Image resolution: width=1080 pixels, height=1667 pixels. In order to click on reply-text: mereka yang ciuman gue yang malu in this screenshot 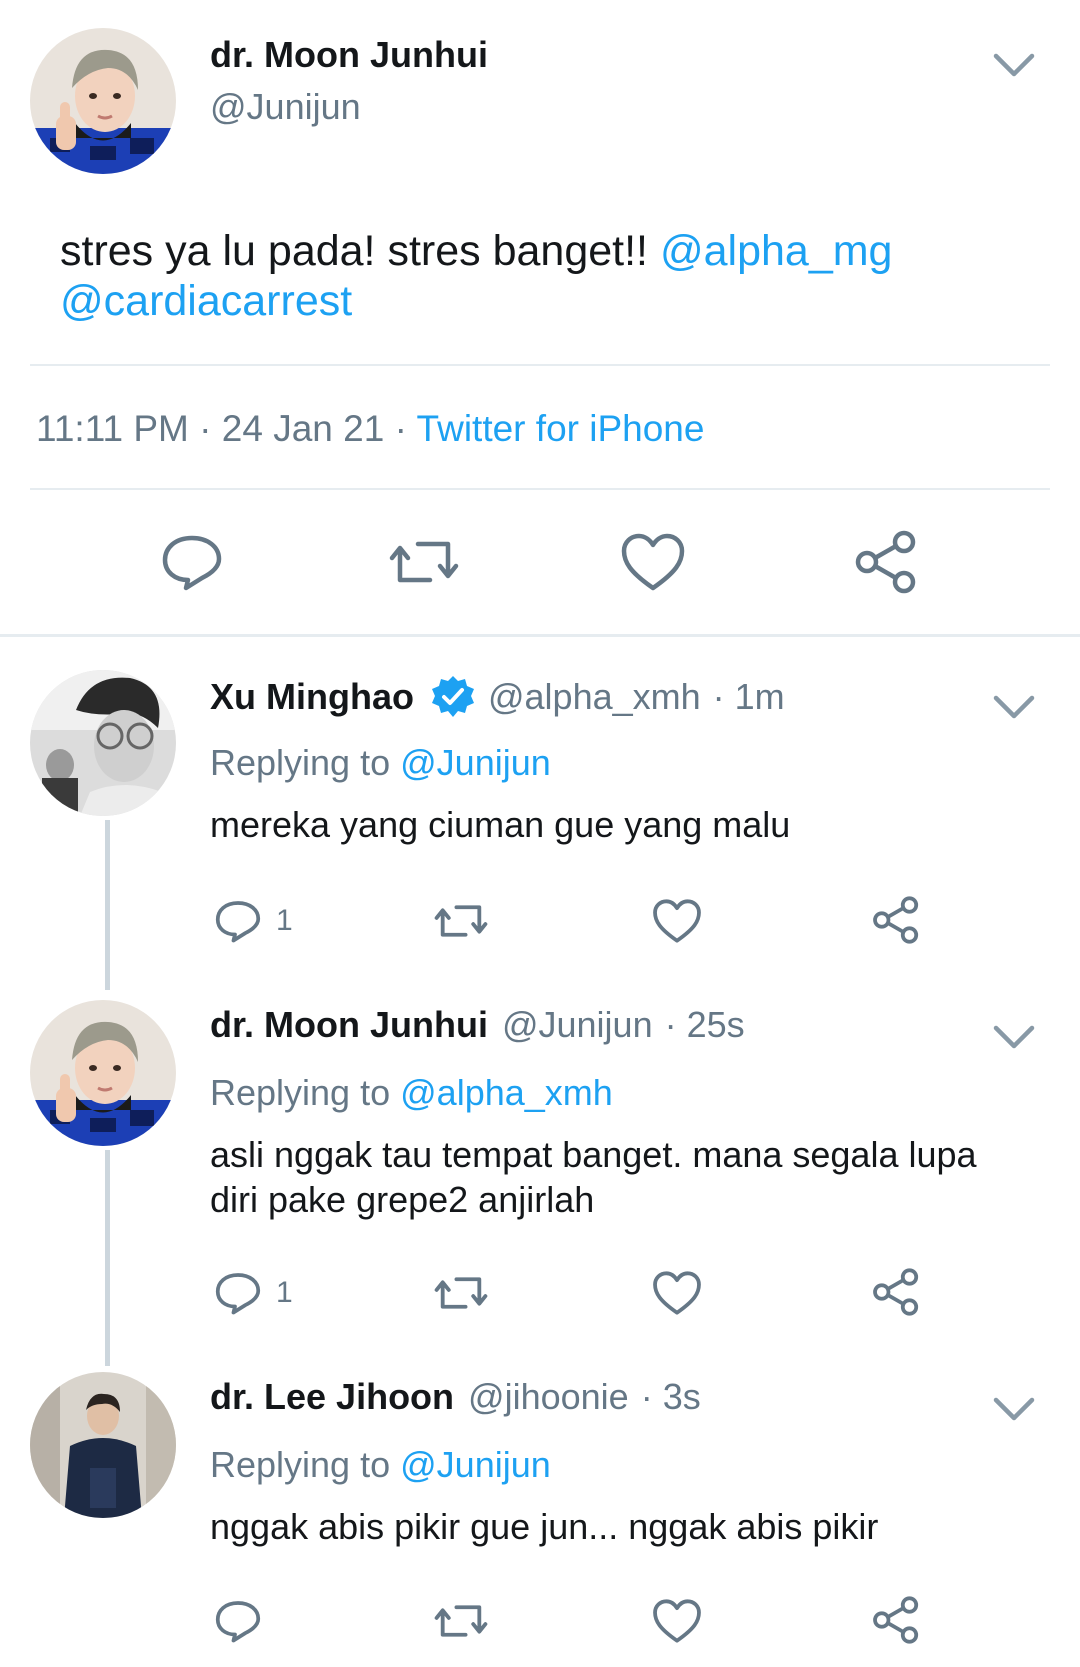, I will do `click(500, 824)`.